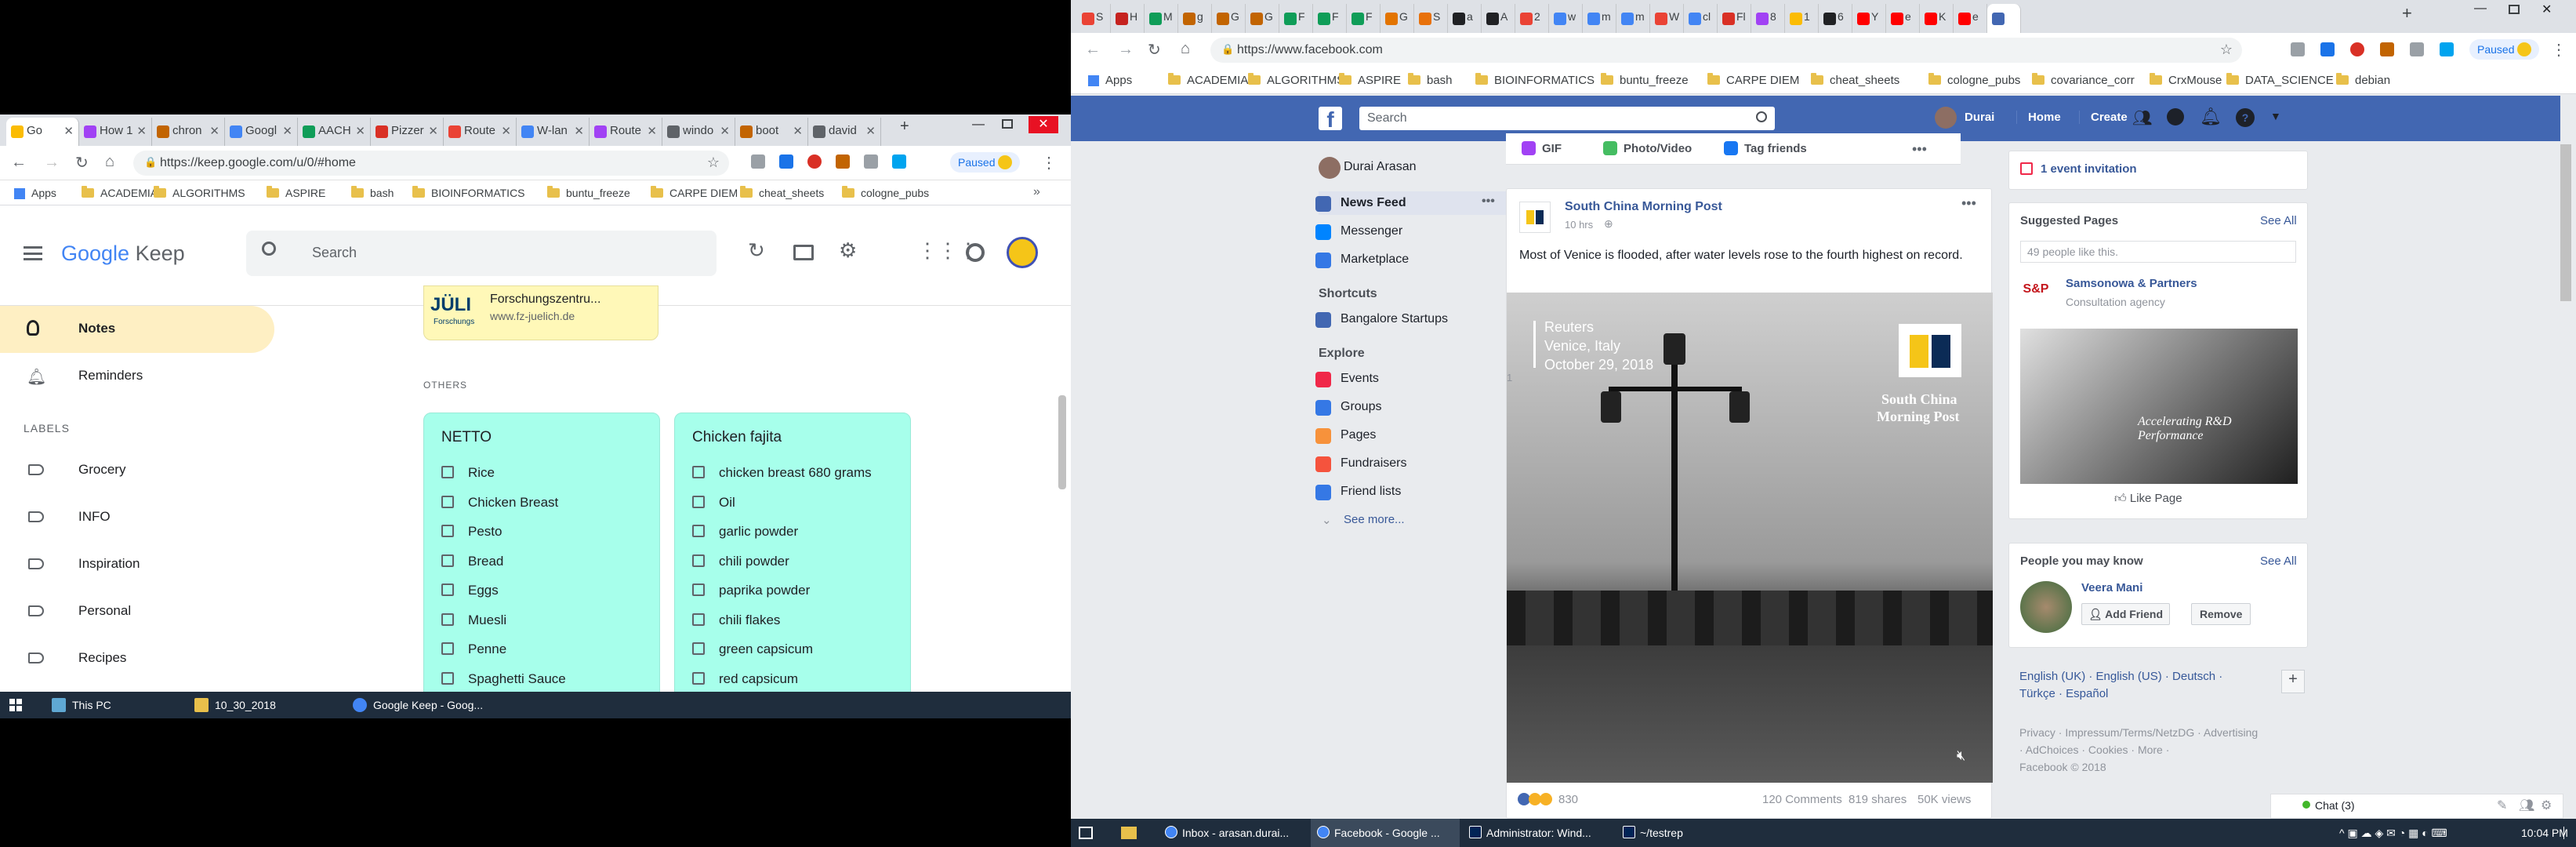 The image size is (2576, 847). What do you see at coordinates (1633, 18) in the screenshot?
I see `browser-tab: m` at bounding box center [1633, 18].